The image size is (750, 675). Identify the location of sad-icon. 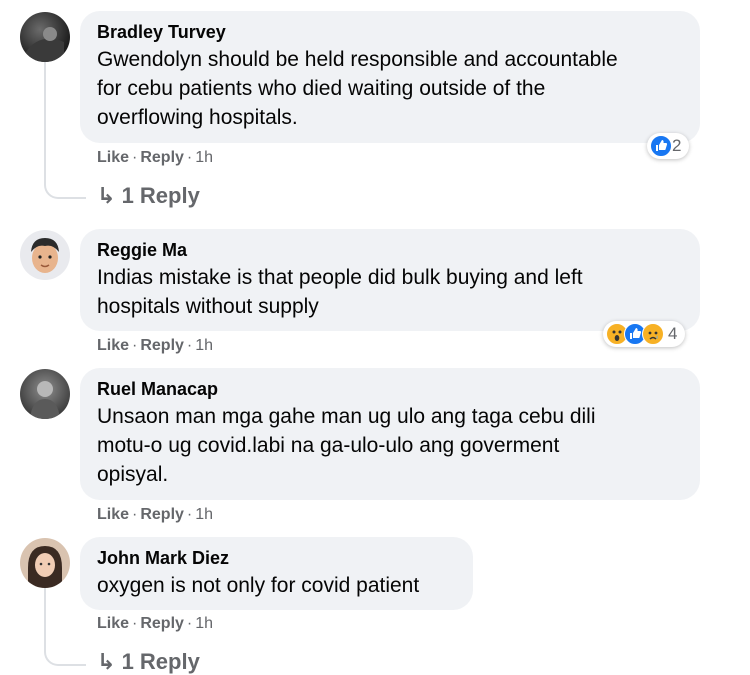
(653, 334).